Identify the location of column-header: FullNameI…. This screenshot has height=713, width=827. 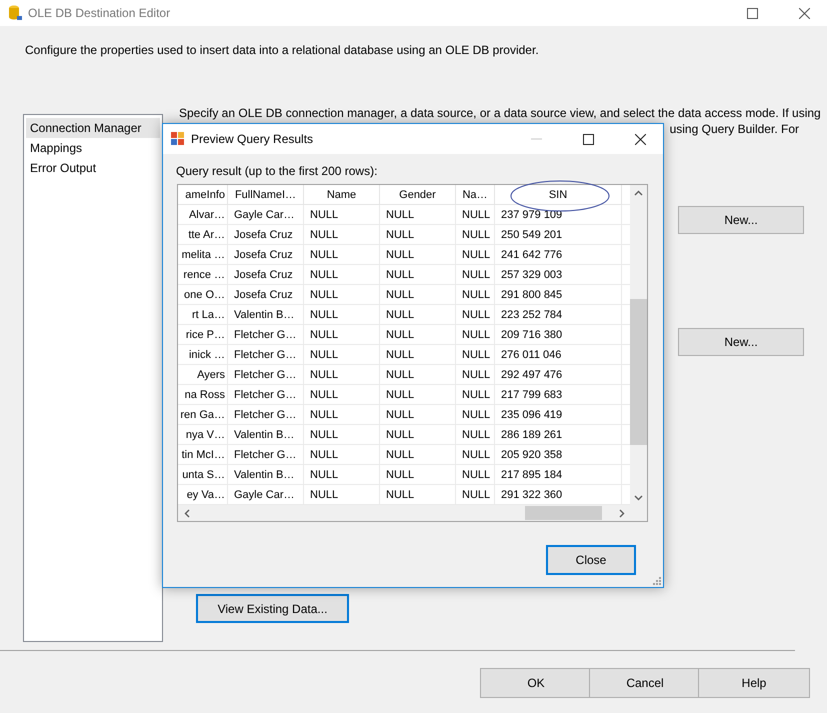
(266, 195).